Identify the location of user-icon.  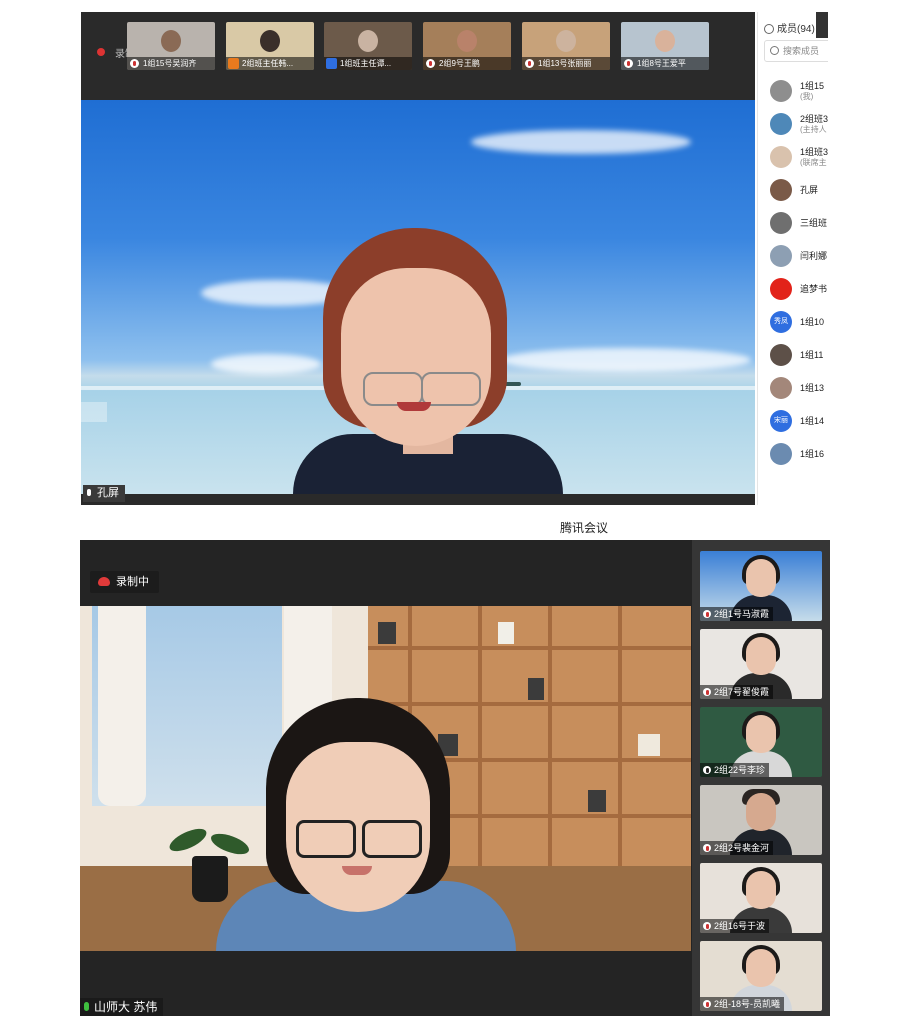
(233, 63).